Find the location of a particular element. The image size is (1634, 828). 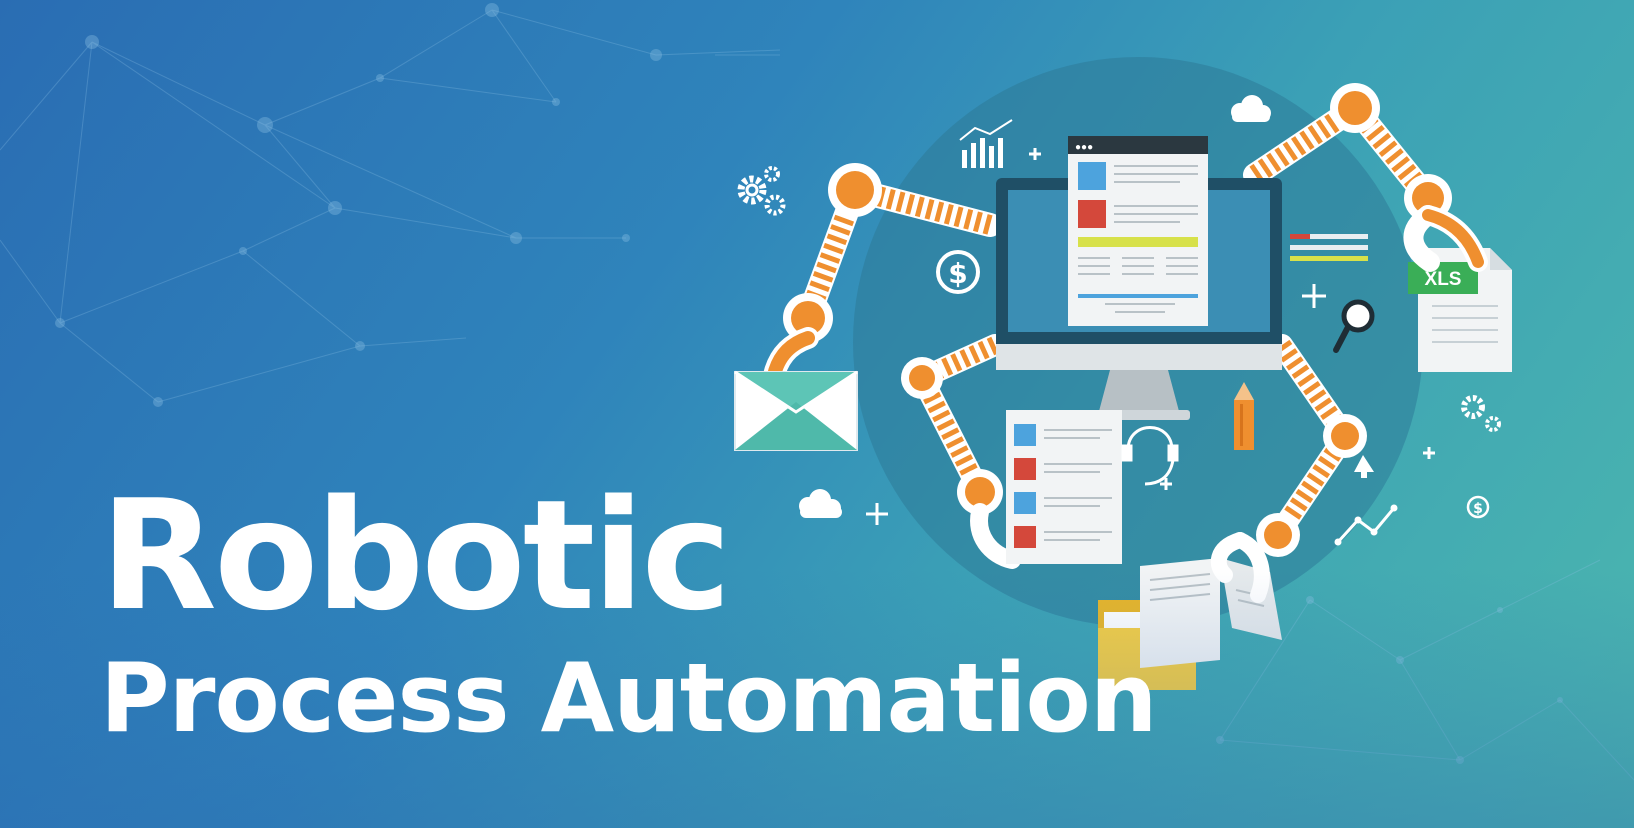

progress-bars-icon is located at coordinates (1329, 247).